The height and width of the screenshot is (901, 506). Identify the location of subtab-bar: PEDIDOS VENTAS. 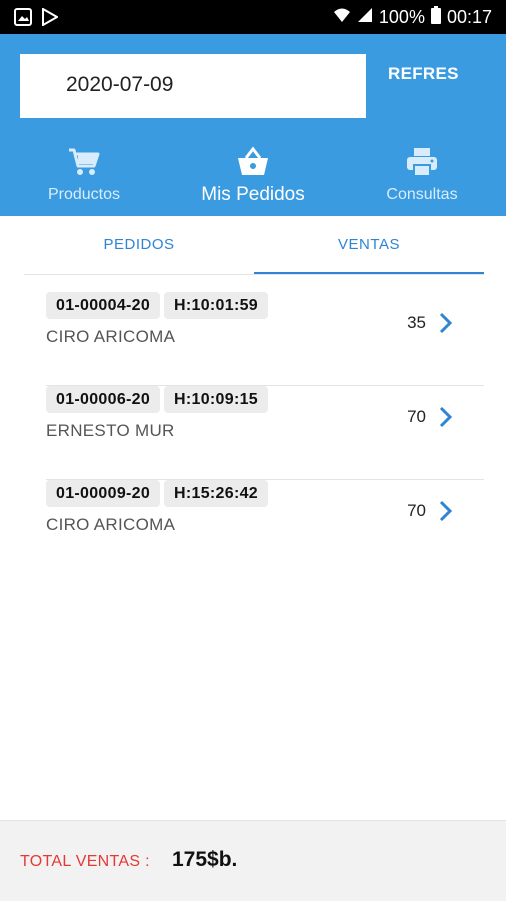
(254, 245).